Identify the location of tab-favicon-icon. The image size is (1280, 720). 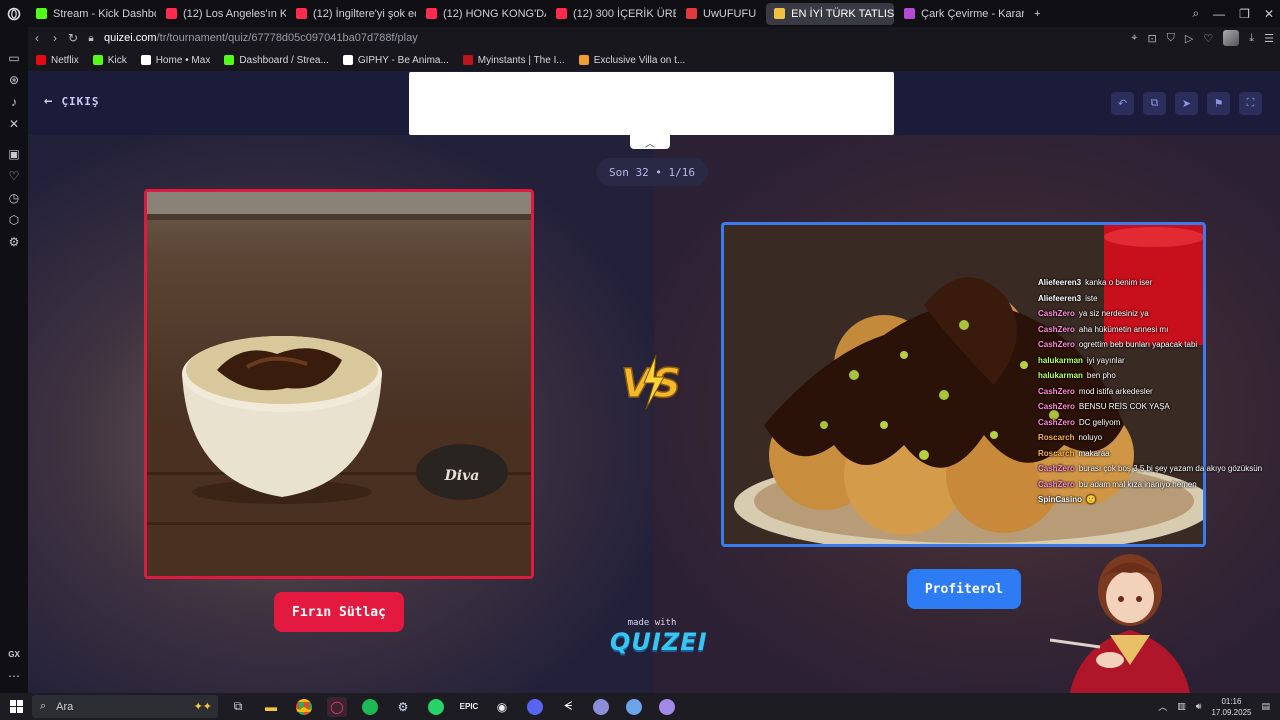
(41, 13).